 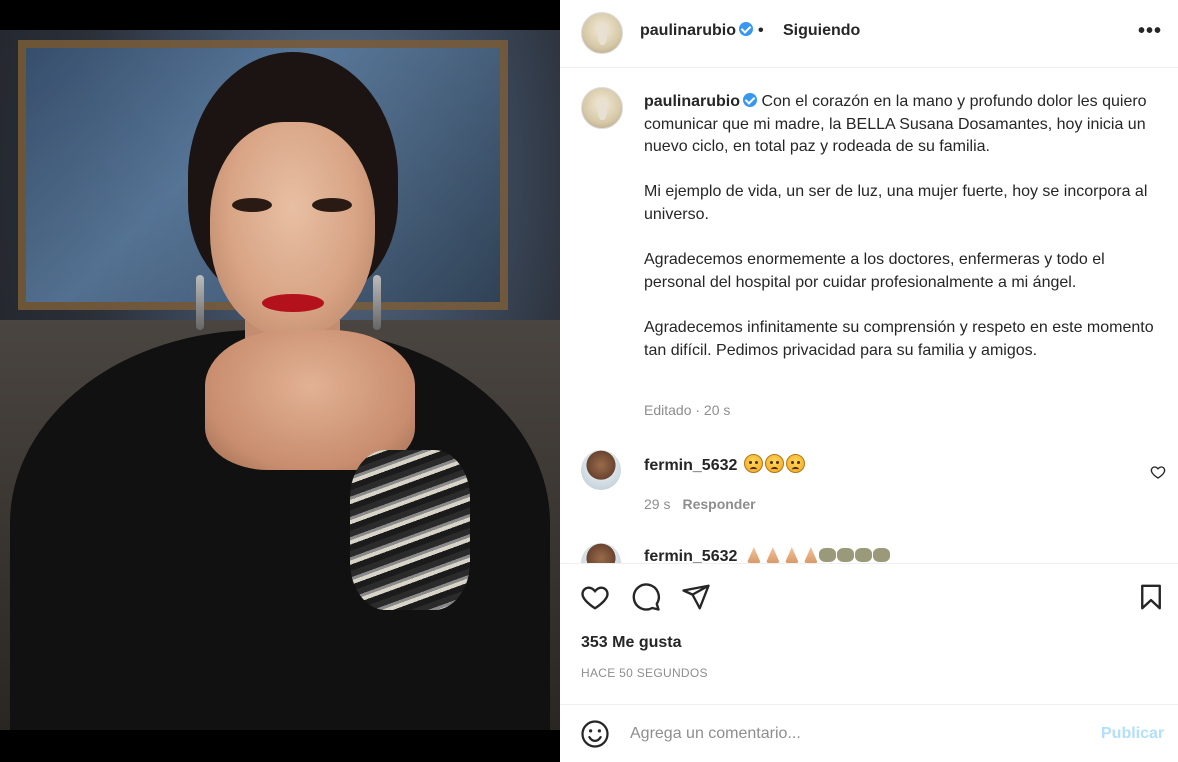 I want to click on like-heart-icon, so click(x=595, y=597).